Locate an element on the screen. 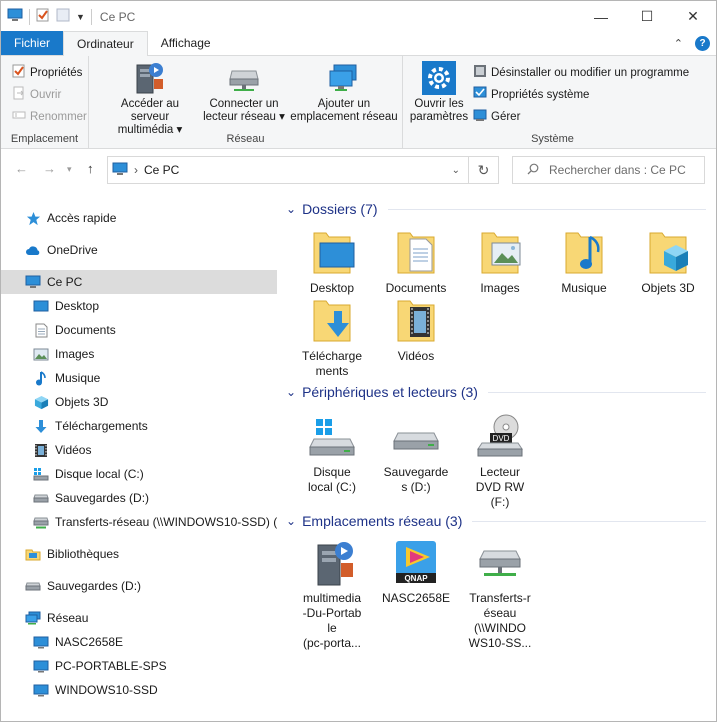 This screenshot has width=717, height=722. tab-file: Fichier is located at coordinates (32, 43).